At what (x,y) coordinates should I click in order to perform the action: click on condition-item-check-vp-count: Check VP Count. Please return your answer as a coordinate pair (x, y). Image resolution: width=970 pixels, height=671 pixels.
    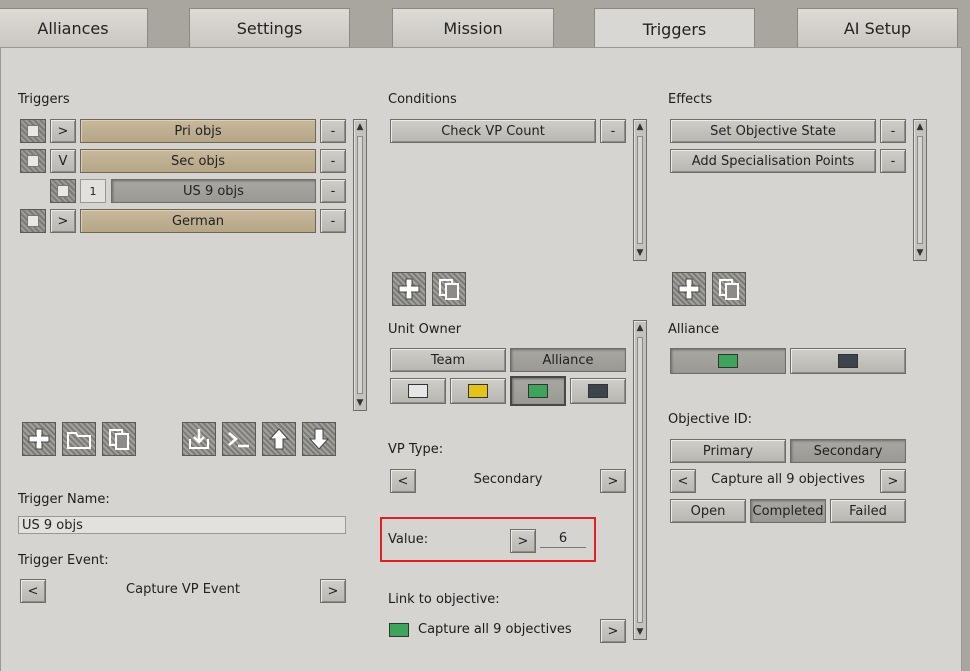
    Looking at the image, I should click on (493, 131).